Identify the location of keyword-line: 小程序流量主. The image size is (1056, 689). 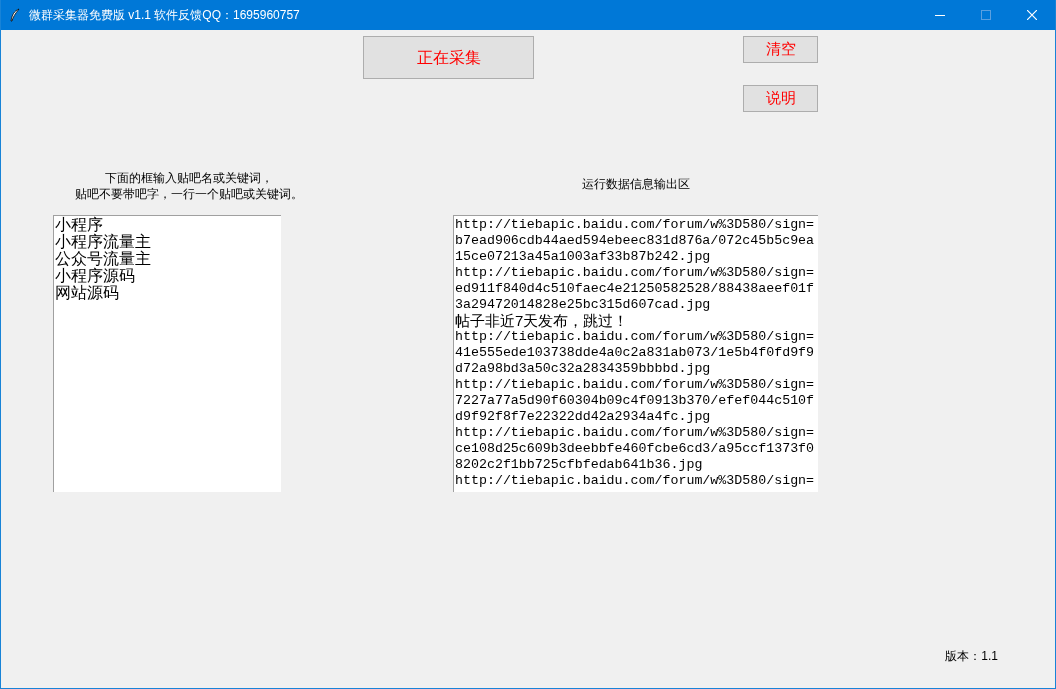
(103, 241).